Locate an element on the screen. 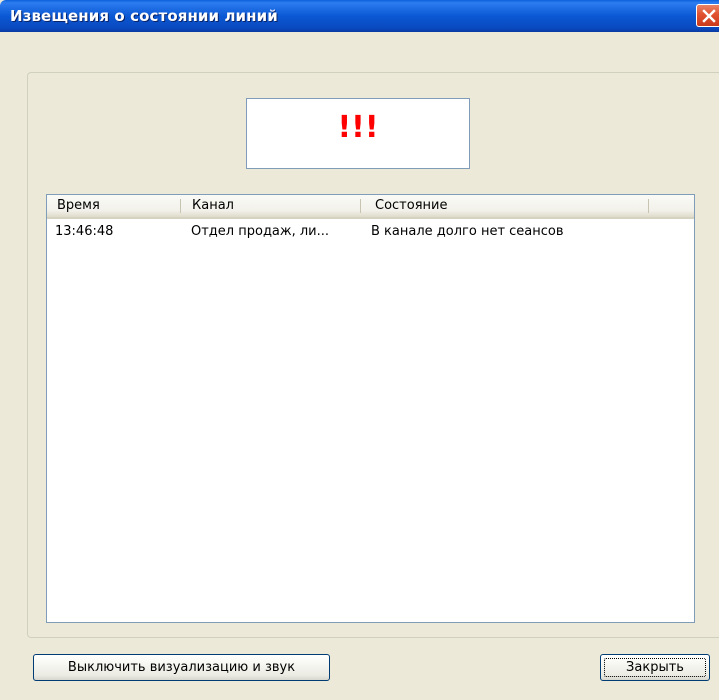  close-icon is located at coordinates (709, 16).